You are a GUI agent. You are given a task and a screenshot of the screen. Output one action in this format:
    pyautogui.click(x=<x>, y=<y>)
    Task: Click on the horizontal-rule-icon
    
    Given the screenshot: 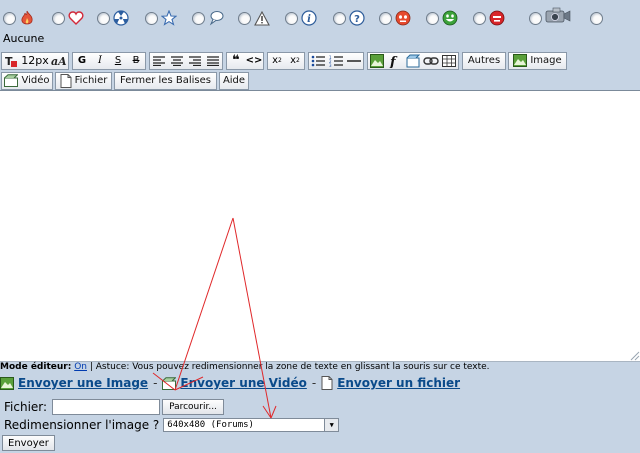 What is the action you would take?
    pyautogui.click(x=354, y=61)
    